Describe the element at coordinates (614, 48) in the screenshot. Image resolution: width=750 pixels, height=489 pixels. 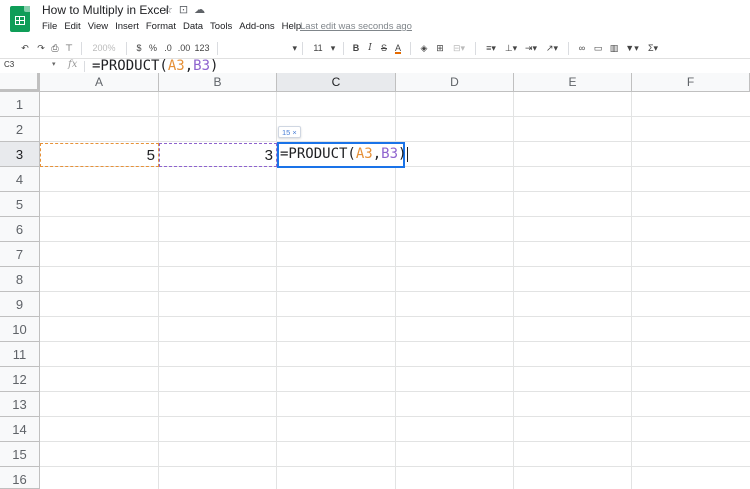
I see `insert-chart-icon: ▥` at that location.